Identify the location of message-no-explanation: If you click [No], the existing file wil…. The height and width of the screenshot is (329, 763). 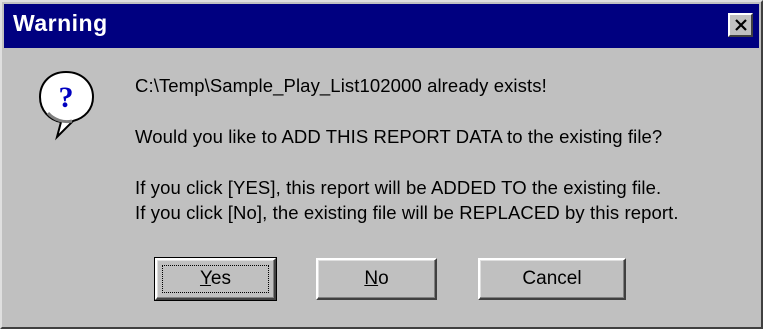
(407, 212).